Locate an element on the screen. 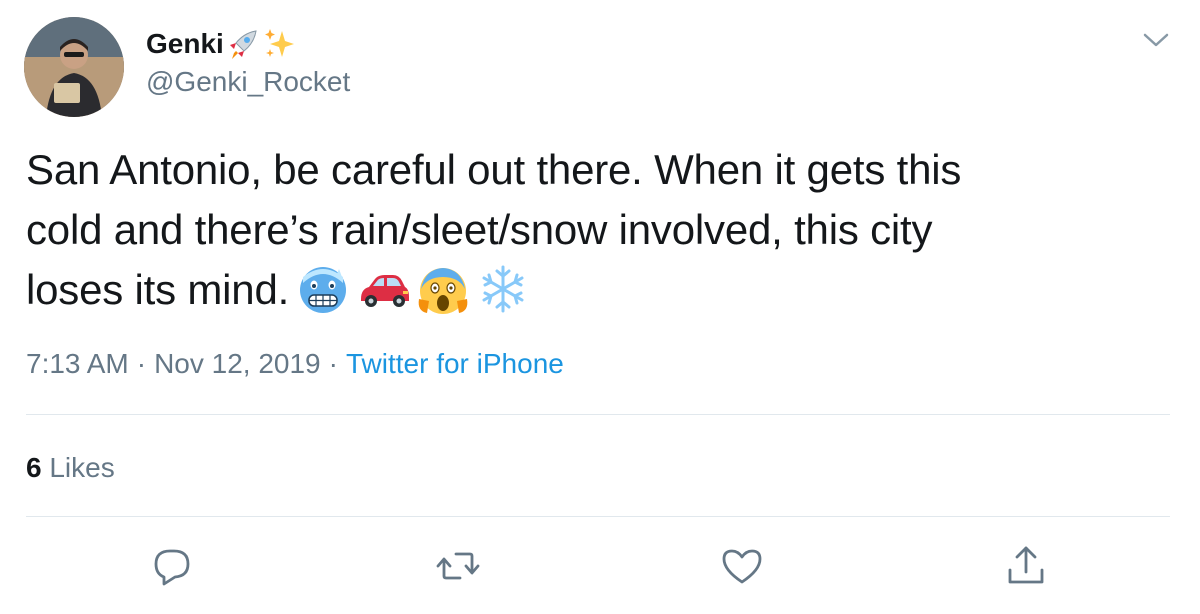  share-icon is located at coordinates (1026, 566).